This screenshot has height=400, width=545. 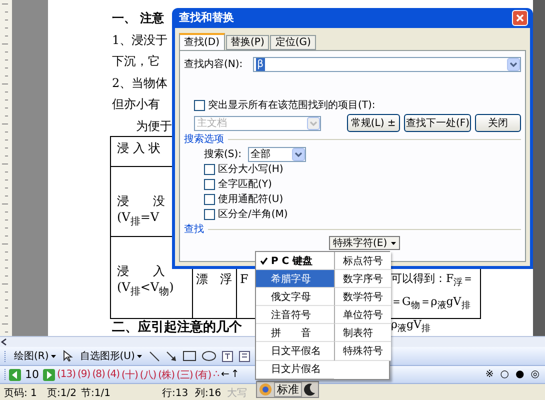 What do you see at coordinates (208, 393) in the screenshot?
I see `status-text: 列:16` at bounding box center [208, 393].